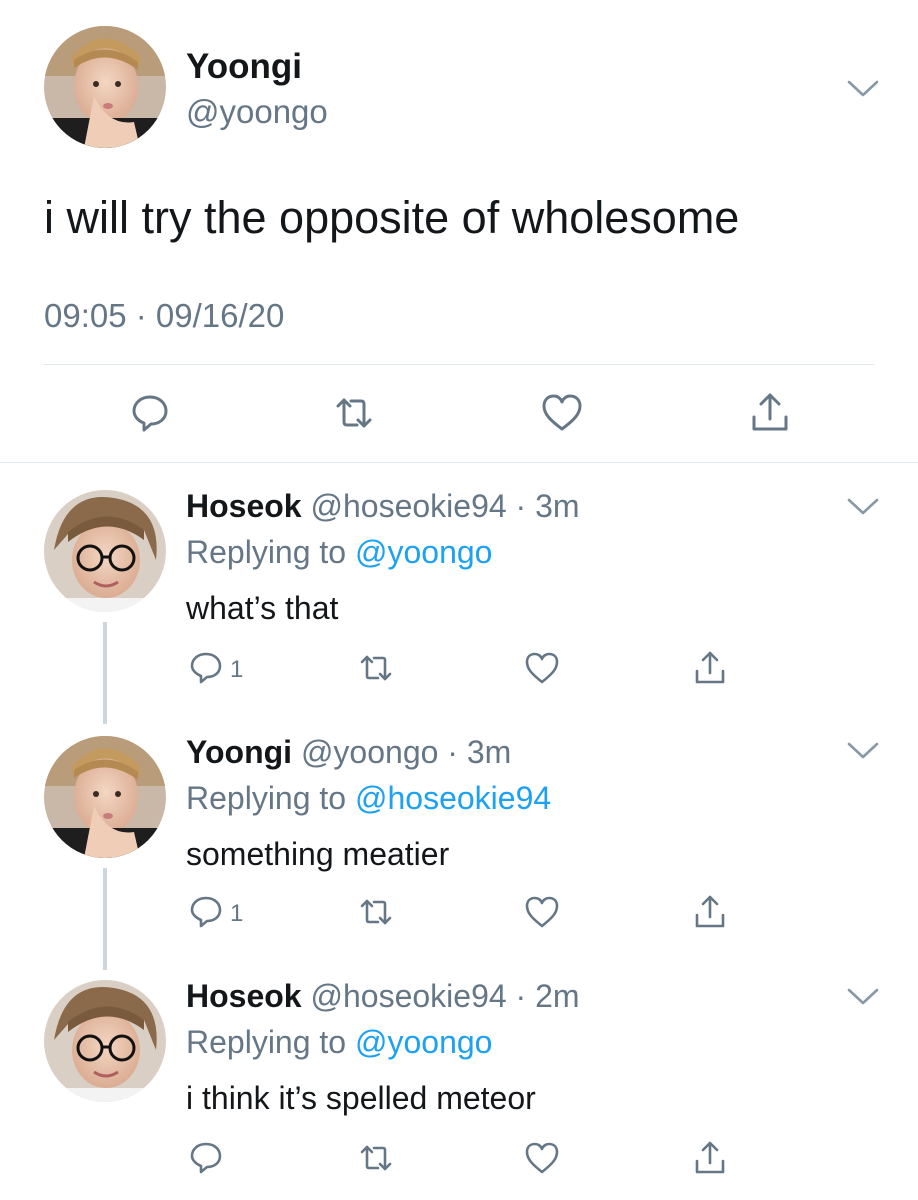  Describe the element at coordinates (318, 854) in the screenshot. I see `reply-text: something meatier` at that location.